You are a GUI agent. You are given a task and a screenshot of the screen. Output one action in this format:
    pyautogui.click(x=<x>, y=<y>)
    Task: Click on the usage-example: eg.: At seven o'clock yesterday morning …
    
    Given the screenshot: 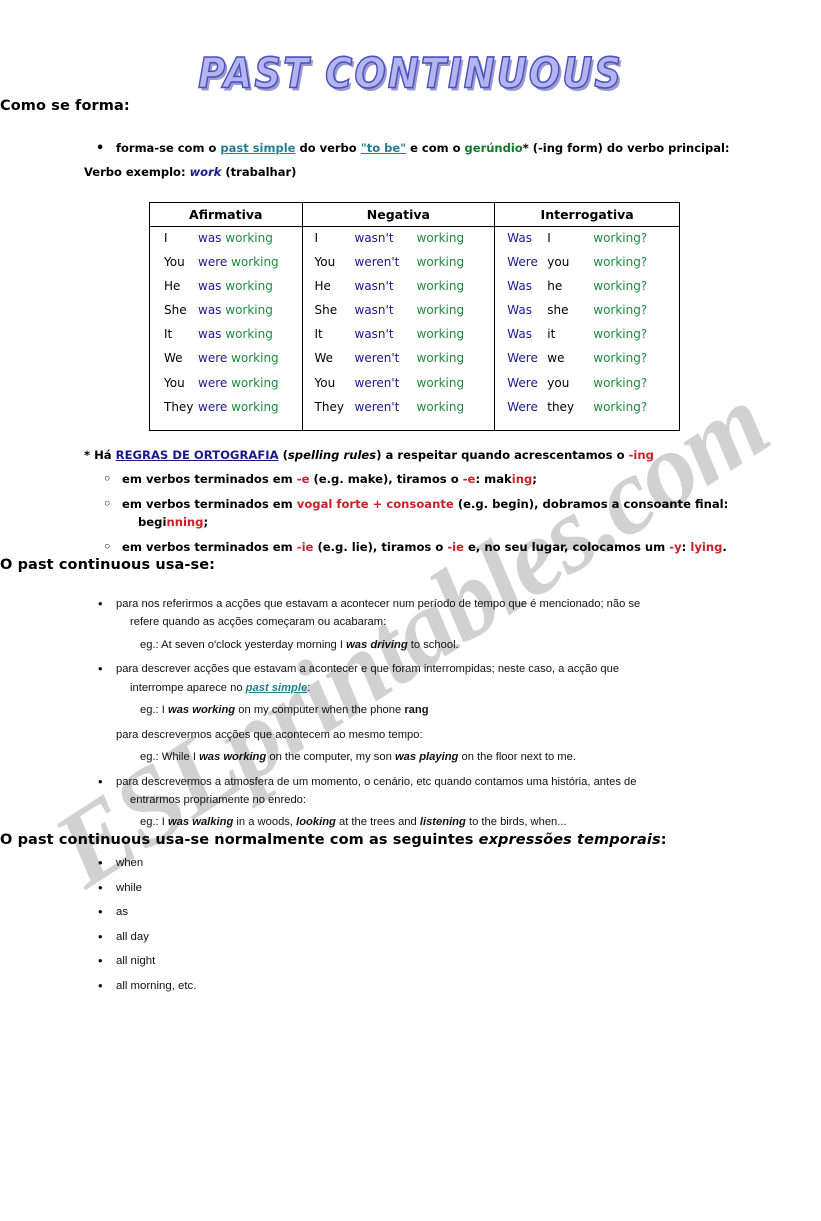 What is the action you would take?
    pyautogui.click(x=465, y=646)
    